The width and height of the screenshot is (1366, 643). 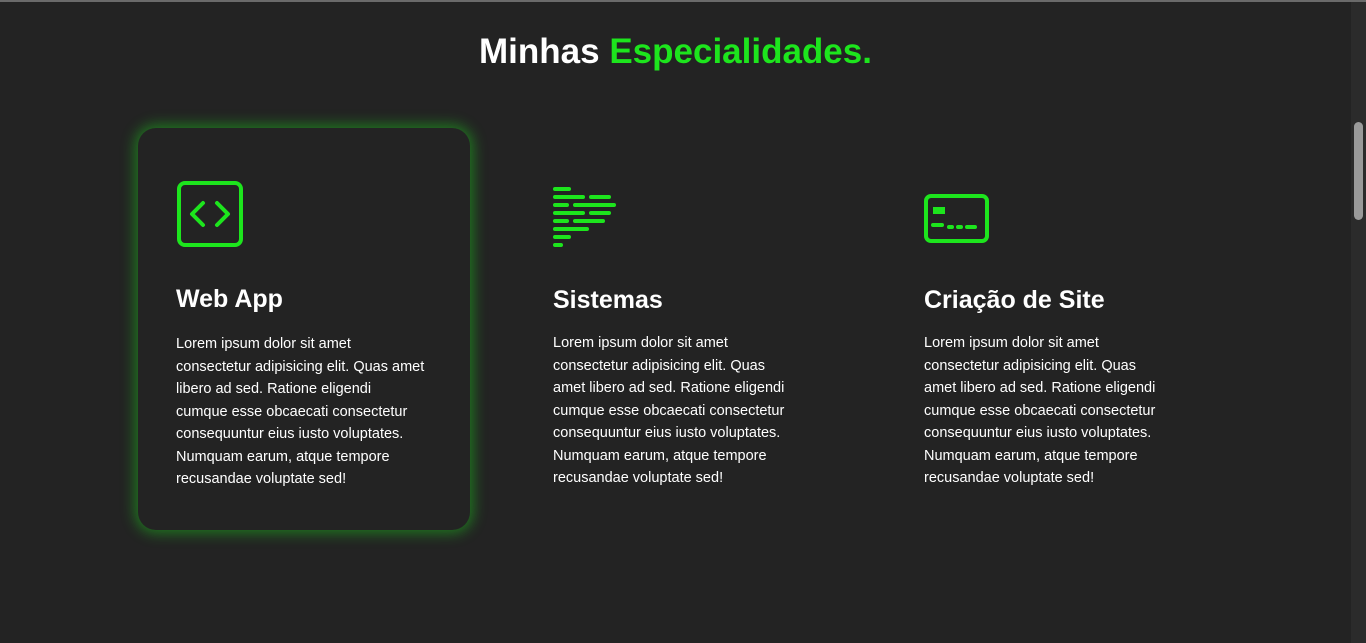 I want to click on page-scrollbar, so click(x=1358, y=322).